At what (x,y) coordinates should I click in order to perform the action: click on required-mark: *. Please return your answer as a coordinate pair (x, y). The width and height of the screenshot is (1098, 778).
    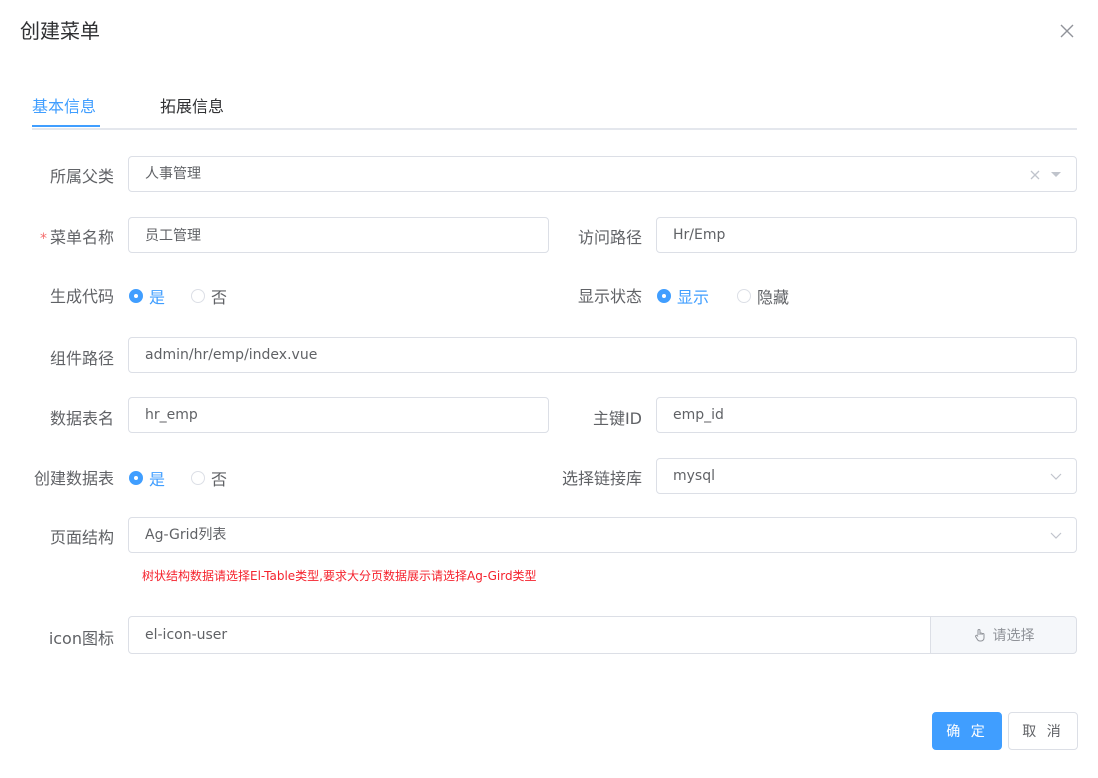
    Looking at the image, I should click on (43, 239).